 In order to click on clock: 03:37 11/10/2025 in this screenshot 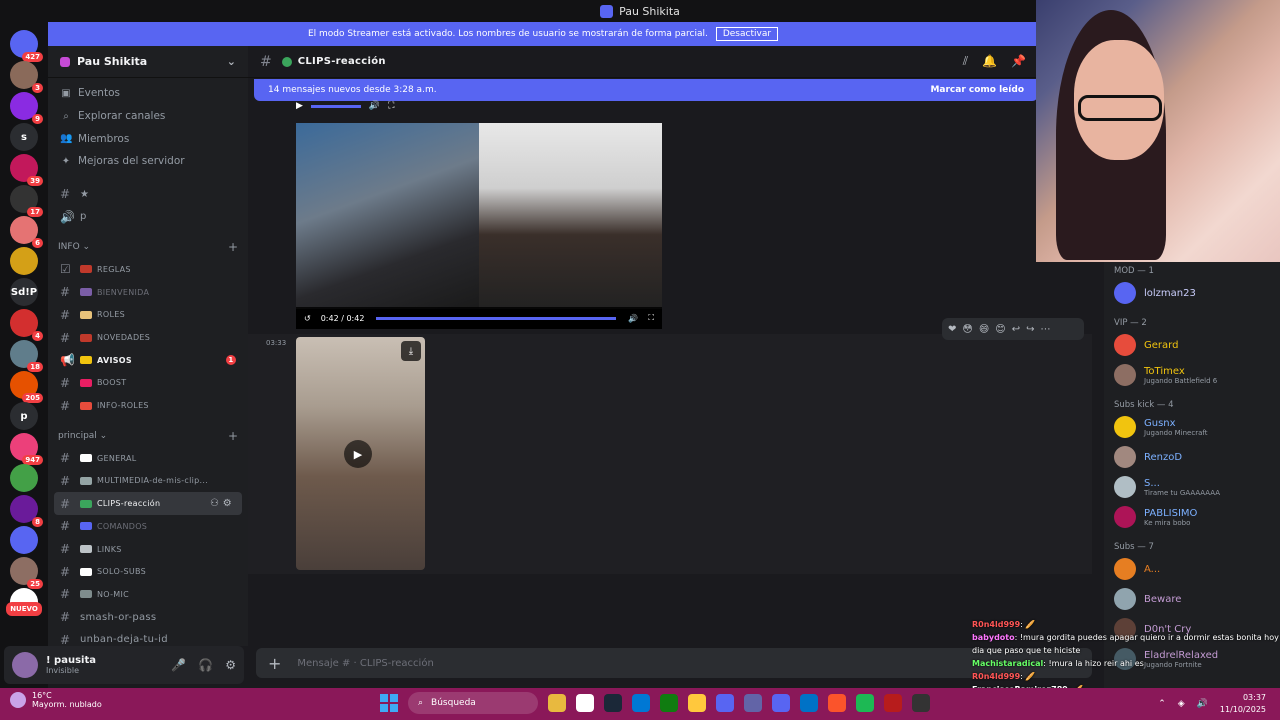, I will do `click(1243, 704)`.